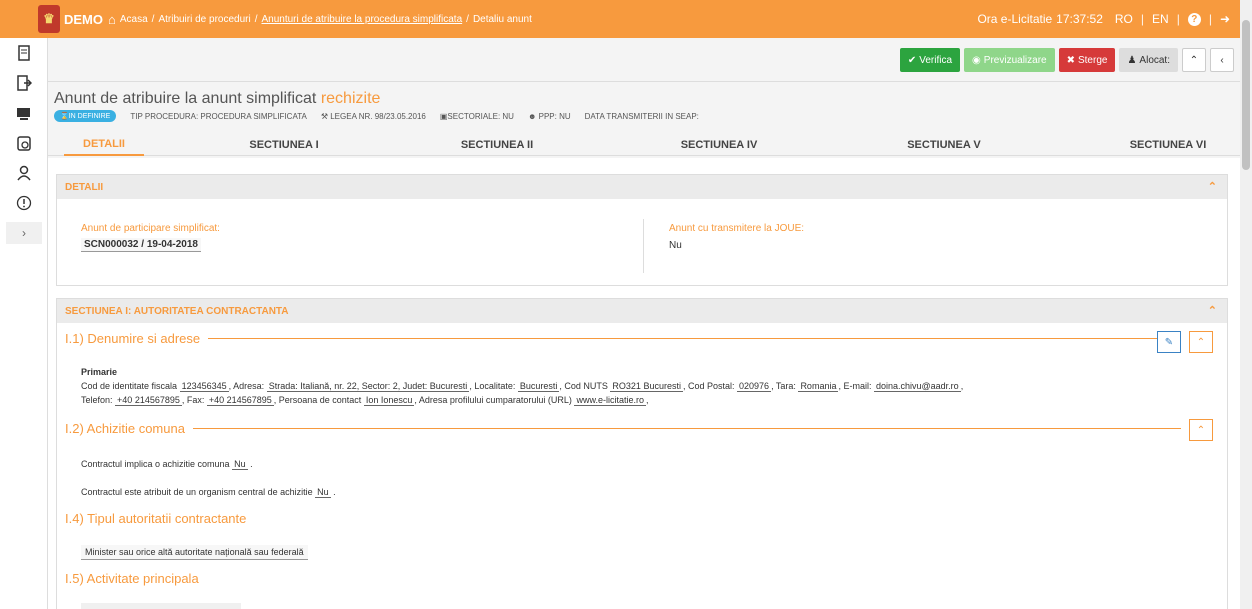  What do you see at coordinates (193, 400) in the screenshot?
I see `fax-label: , Fax:` at bounding box center [193, 400].